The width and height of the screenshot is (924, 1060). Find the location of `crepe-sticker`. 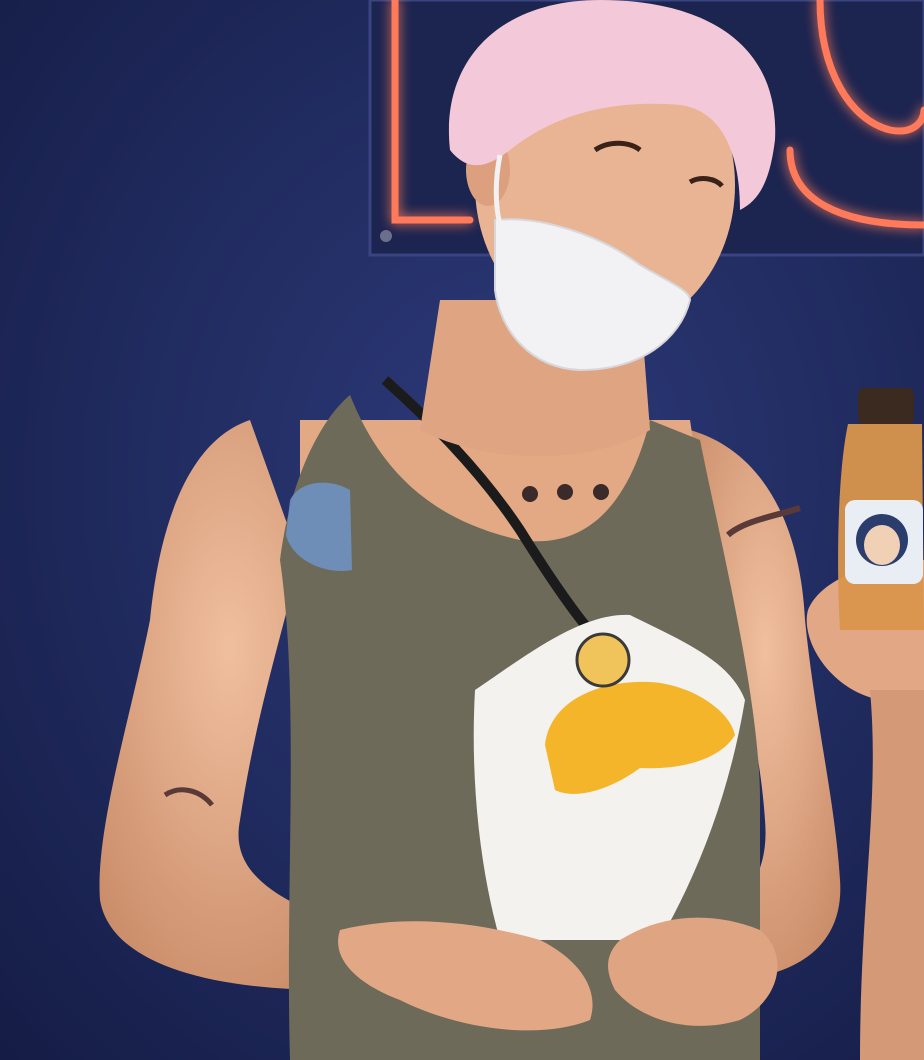

crepe-sticker is located at coordinates (603, 660).